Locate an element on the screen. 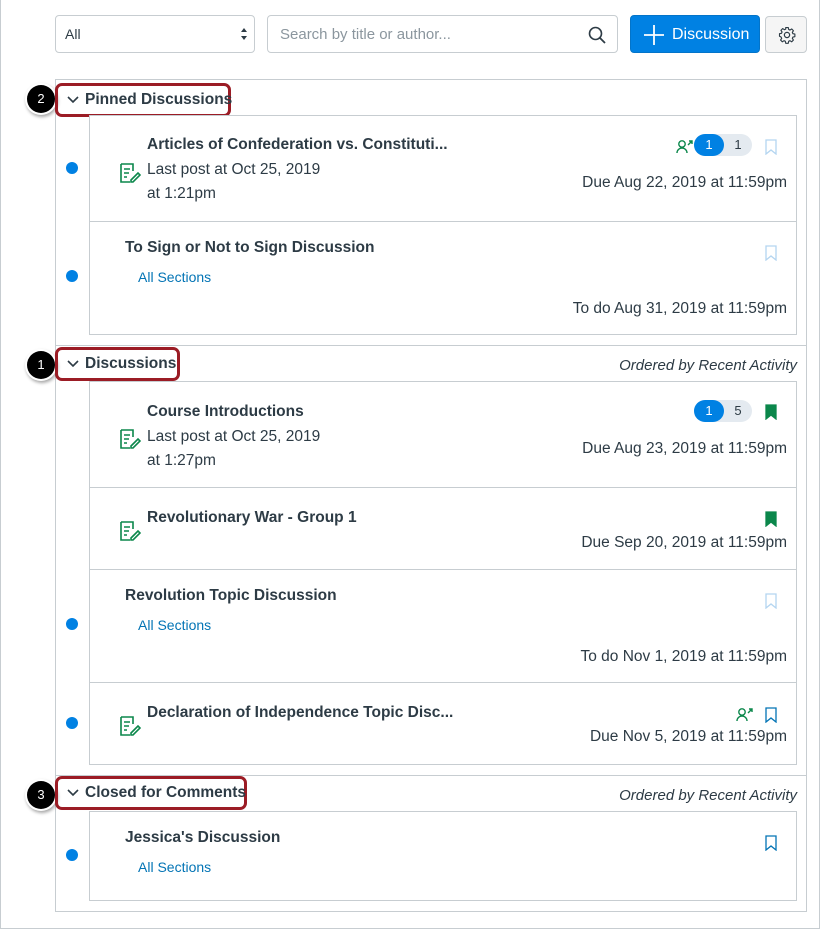  callout-badge-2: 2 is located at coordinates (41, 99).